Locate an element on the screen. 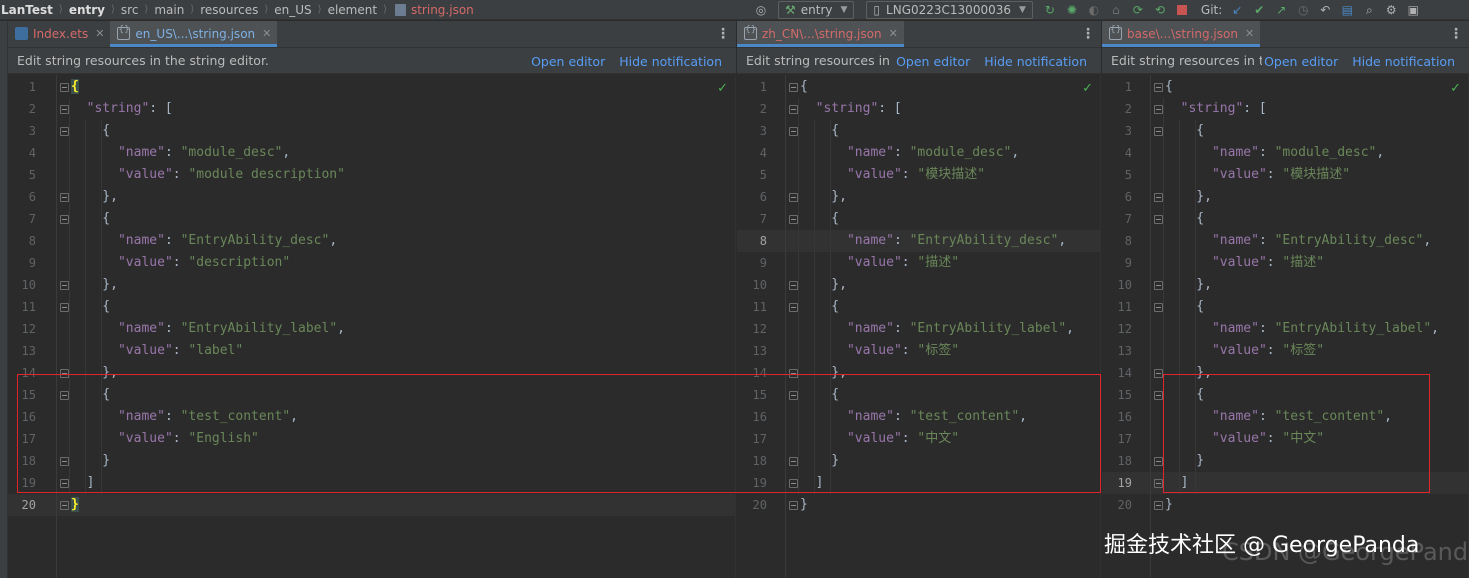 The width and height of the screenshot is (1469, 578). apply-code-icon: ⟲ is located at coordinates (1160, 10).